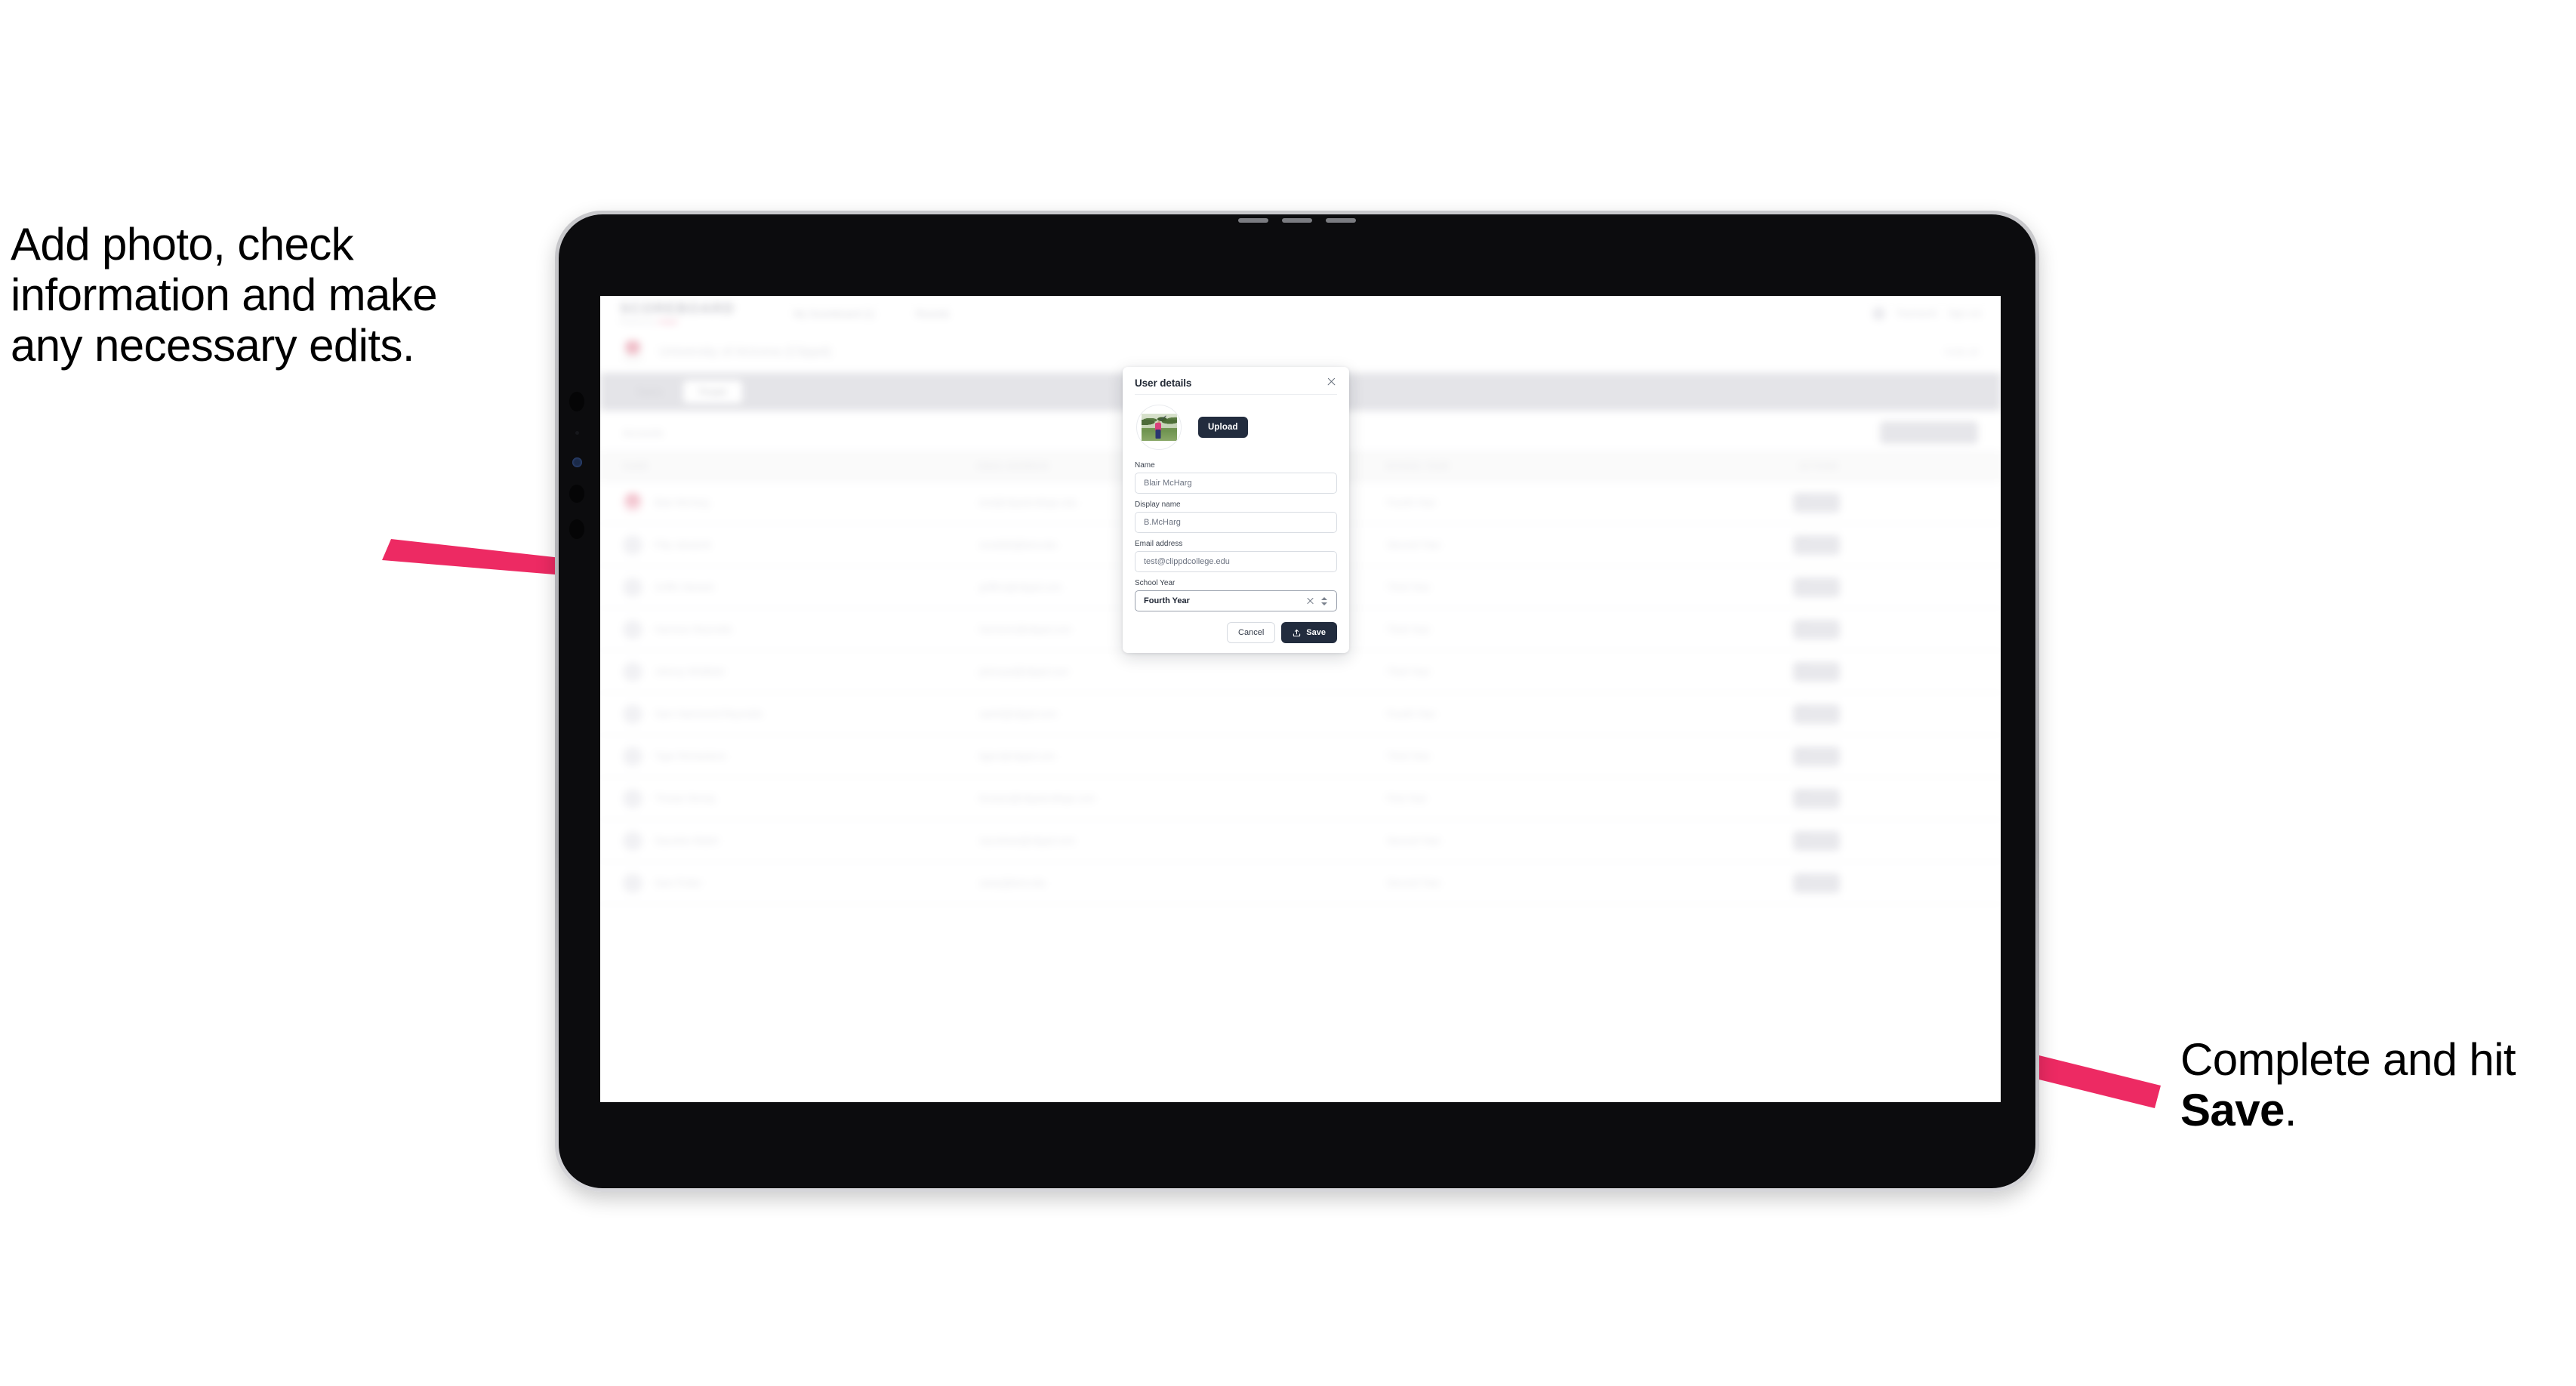  I want to click on nav-item-teamwork: Teamwork, so click(1916, 313).